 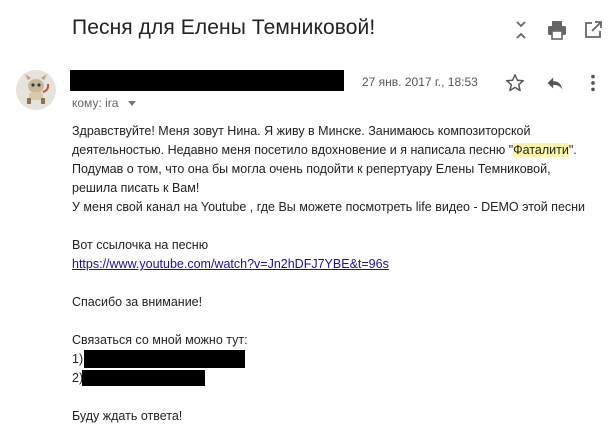 I want to click on recipient-prefix: кому:, so click(x=87, y=103).